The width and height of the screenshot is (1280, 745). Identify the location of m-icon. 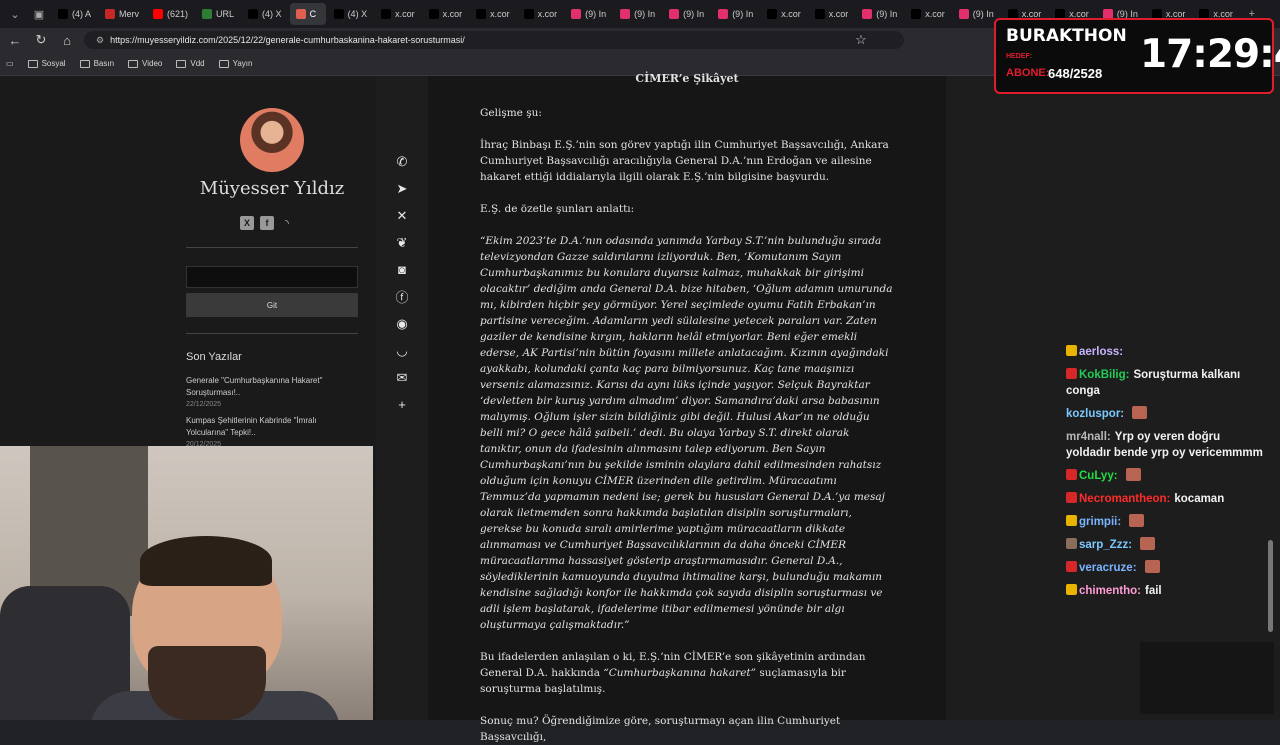
(110, 14).